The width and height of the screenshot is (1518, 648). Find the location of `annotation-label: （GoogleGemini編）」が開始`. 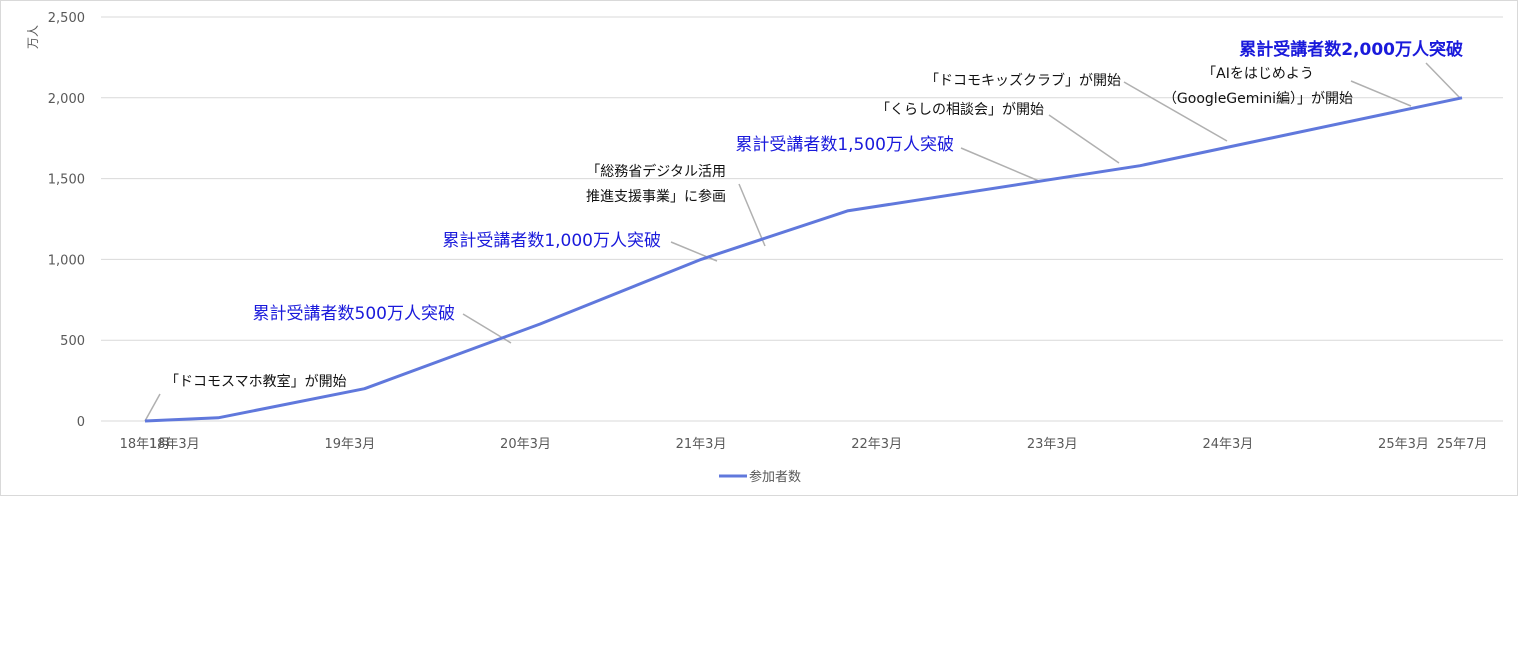

annotation-label: （GoogleGemini編）」が開始 is located at coordinates (1258, 99).